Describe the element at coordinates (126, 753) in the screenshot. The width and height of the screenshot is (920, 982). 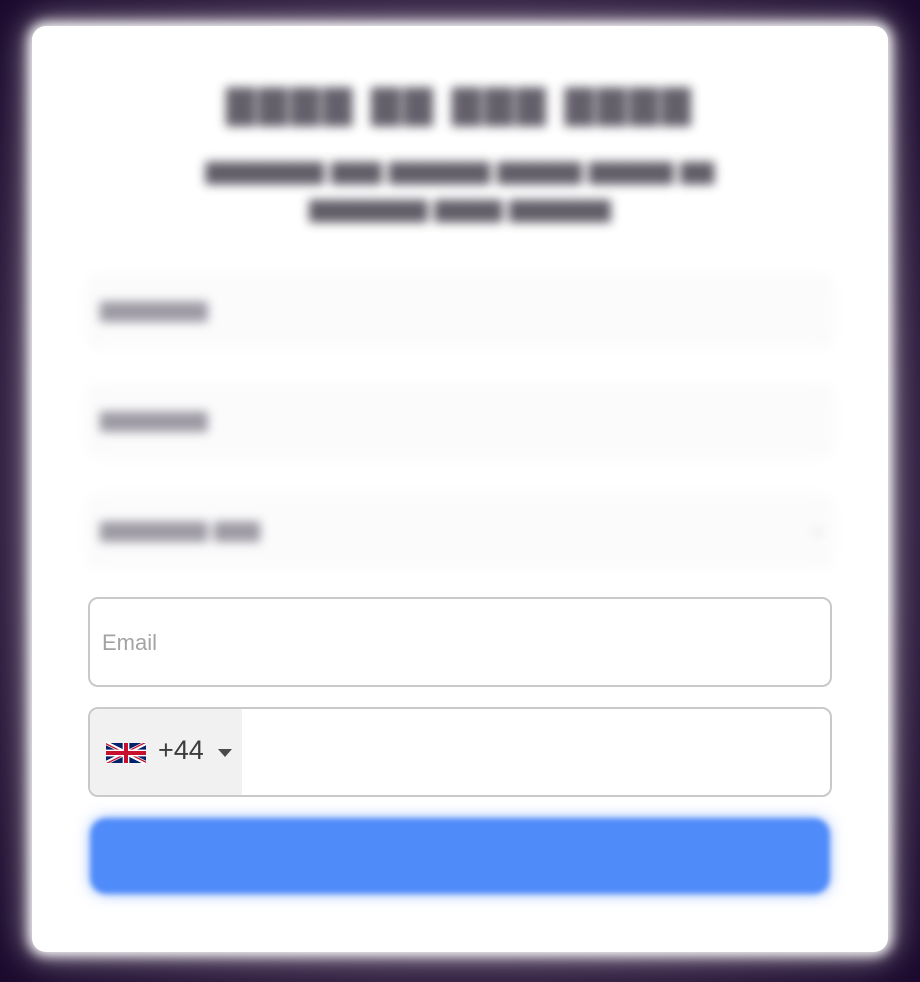
I see `uk-flag-icon` at that location.